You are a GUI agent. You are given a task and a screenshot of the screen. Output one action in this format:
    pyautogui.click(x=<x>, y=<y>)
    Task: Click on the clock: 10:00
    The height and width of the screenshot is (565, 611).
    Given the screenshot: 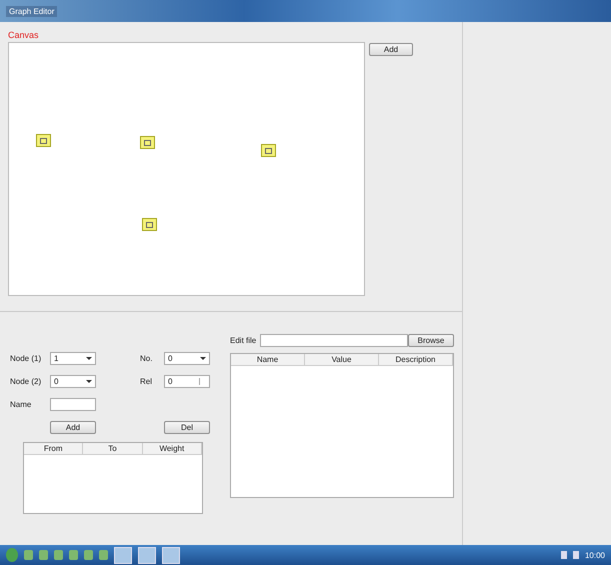 What is the action you would take?
    pyautogui.click(x=594, y=555)
    